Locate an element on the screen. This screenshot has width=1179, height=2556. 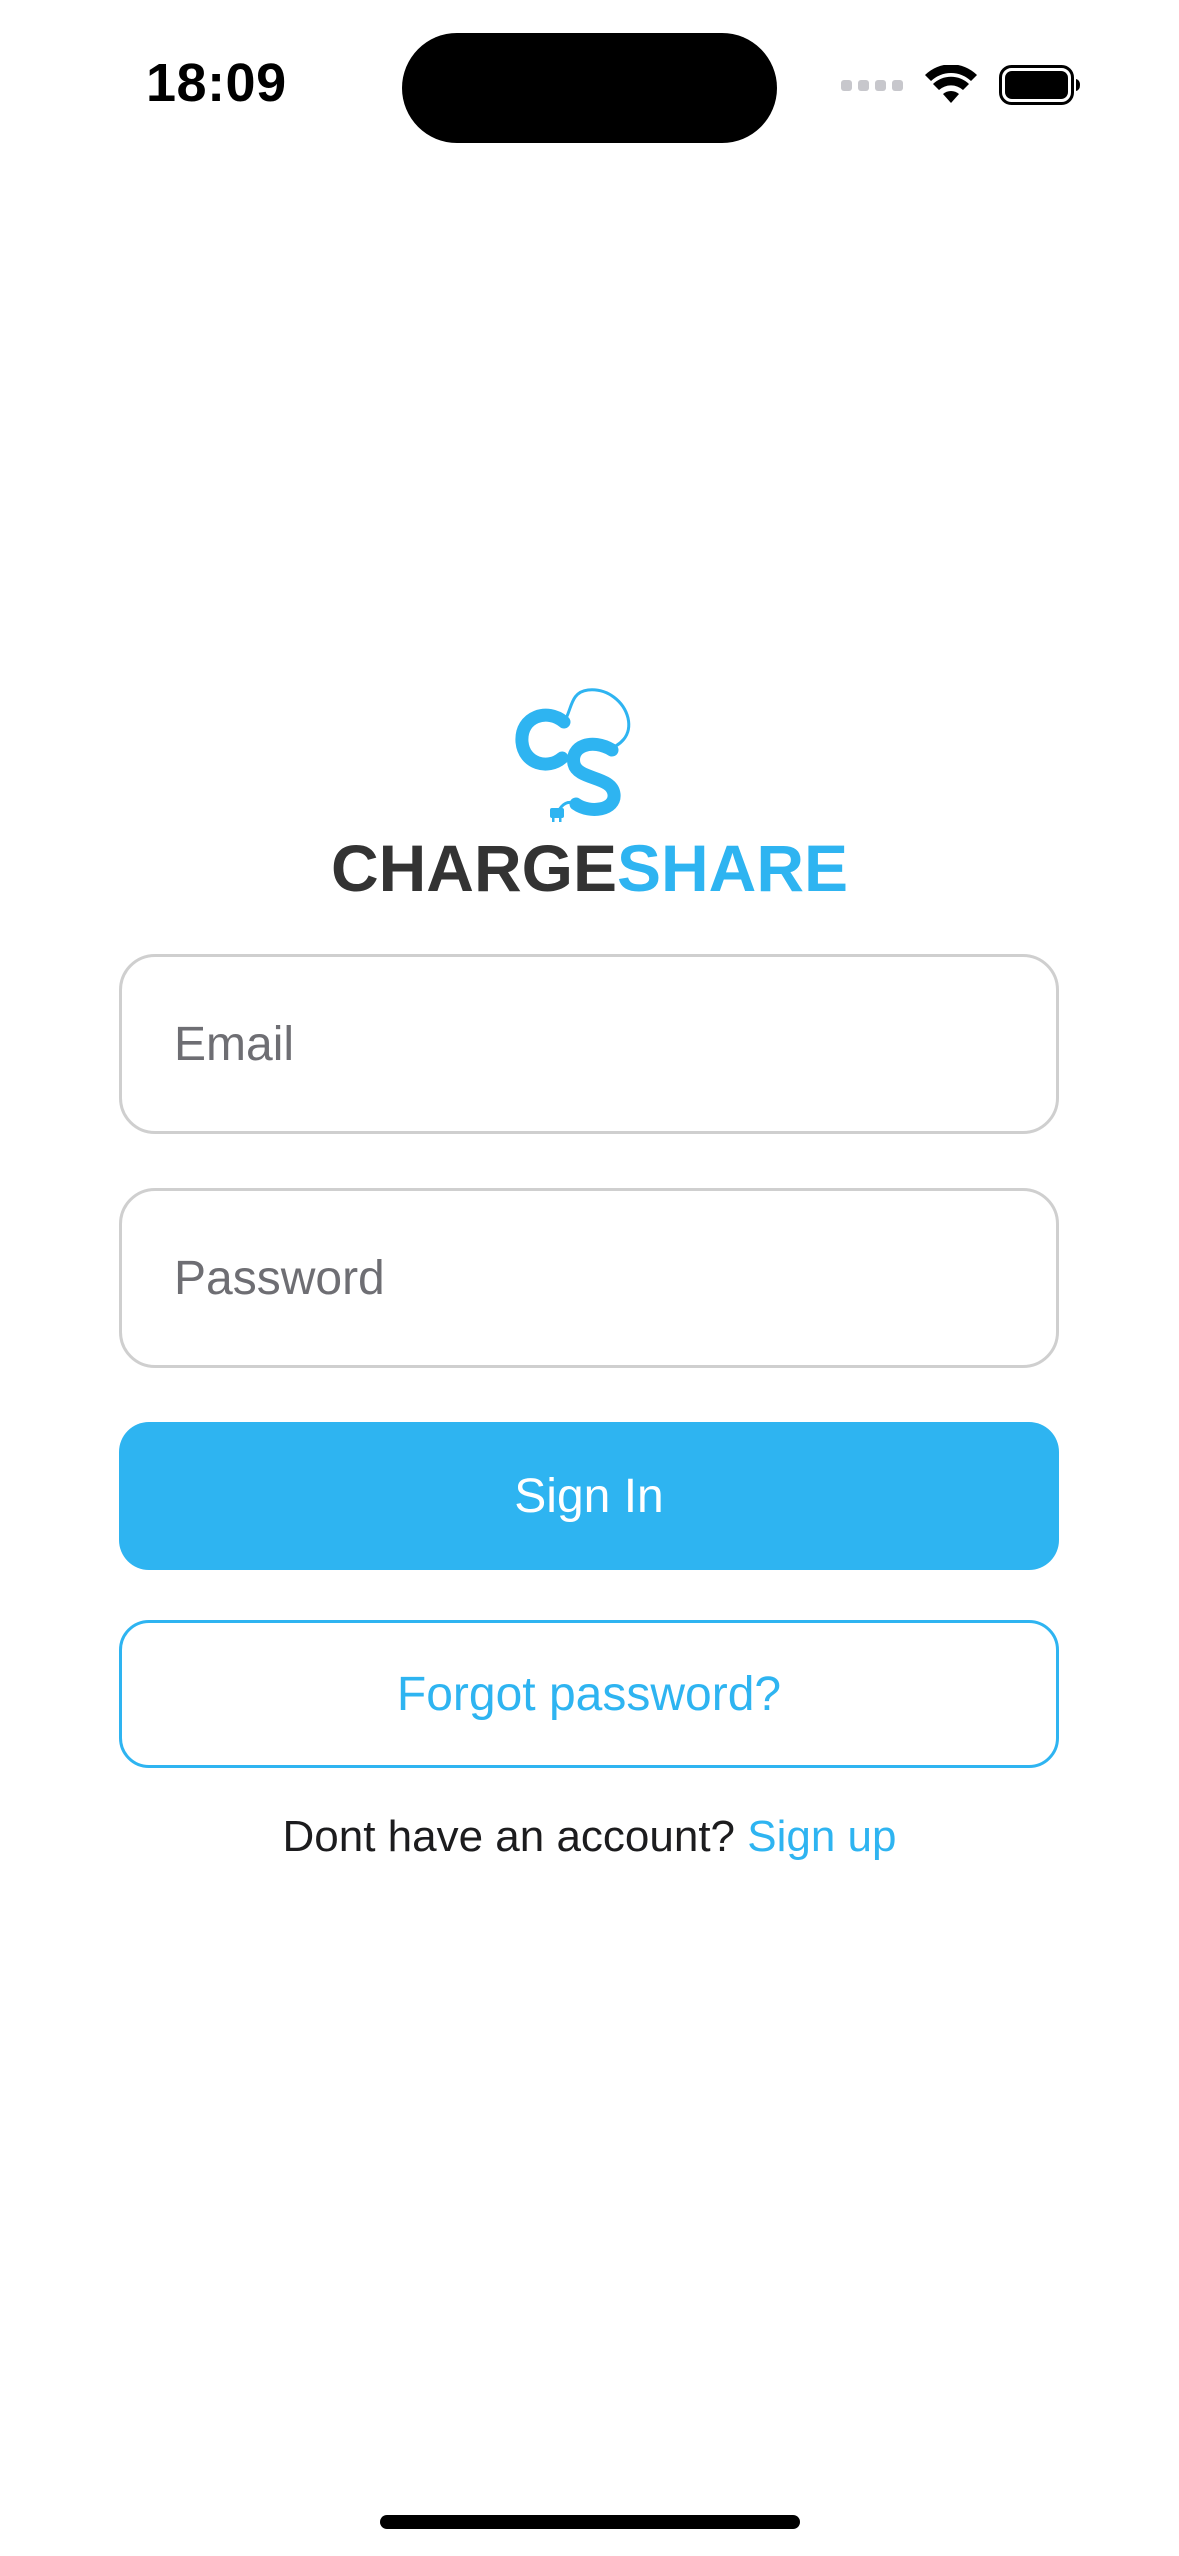
cellular-signal-icon is located at coordinates (872, 85).